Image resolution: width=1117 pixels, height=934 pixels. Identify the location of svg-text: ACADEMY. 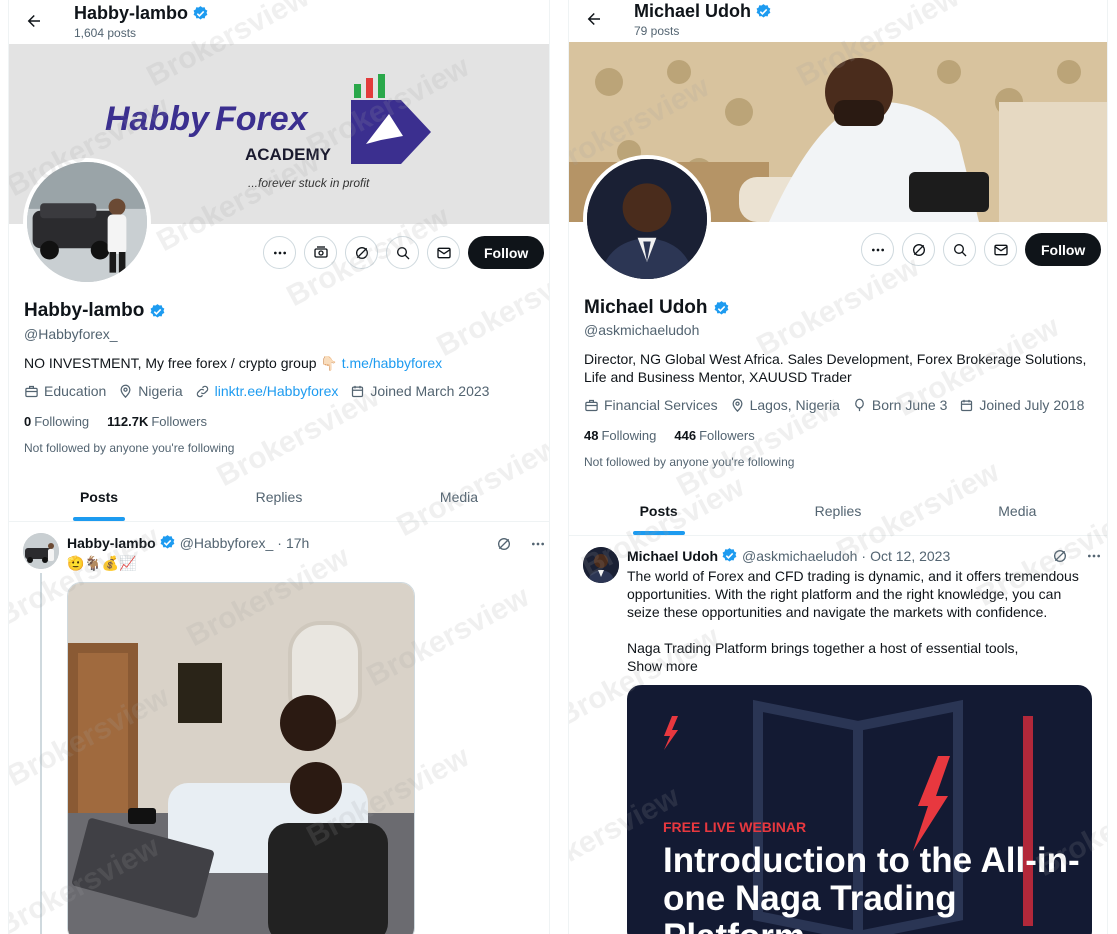
(288, 154).